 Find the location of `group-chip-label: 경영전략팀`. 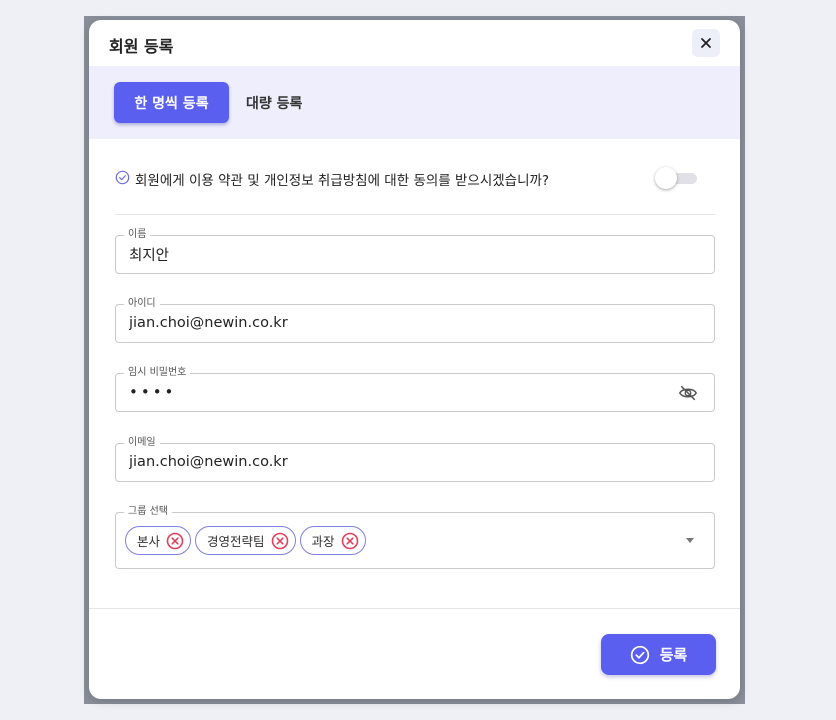

group-chip-label: 경영전략팀 is located at coordinates (236, 541).